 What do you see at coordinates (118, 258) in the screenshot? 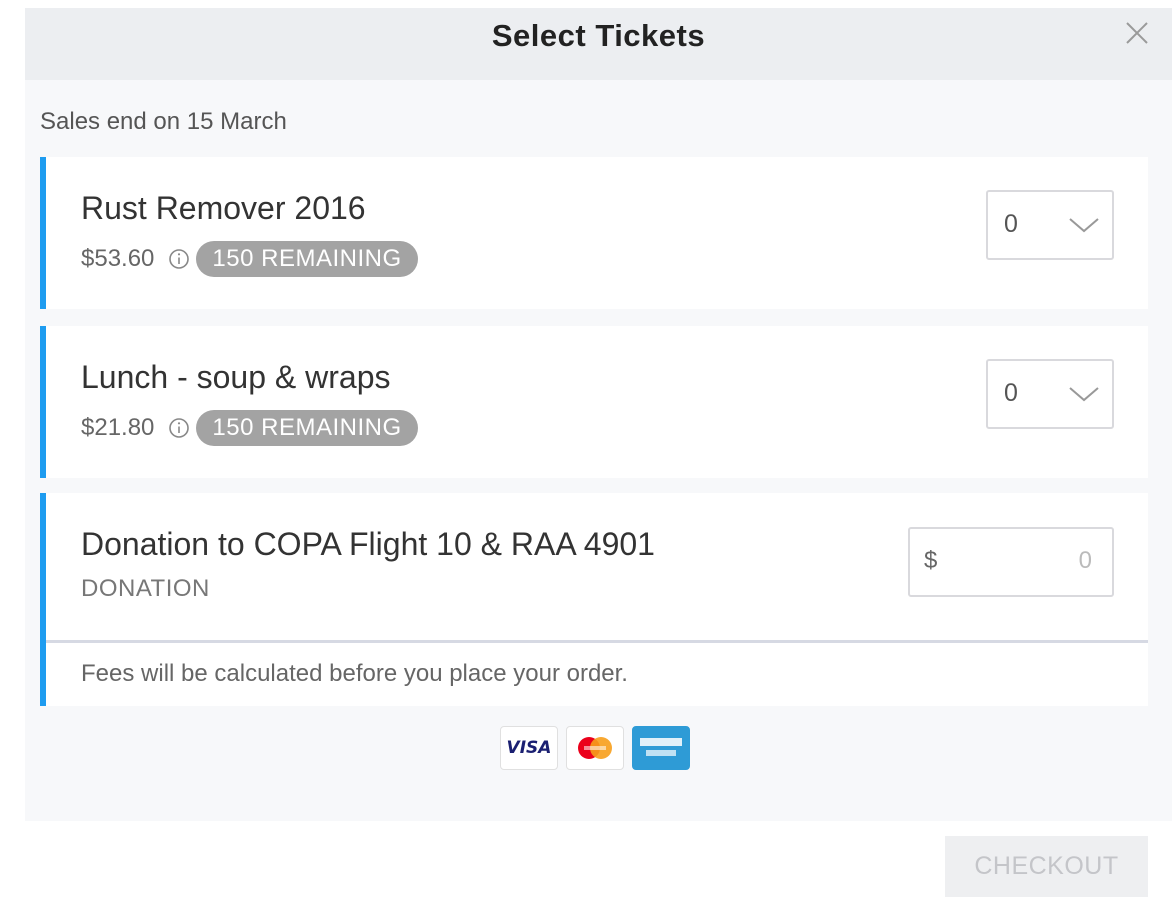
I see `ticket-price: $53.60` at bounding box center [118, 258].